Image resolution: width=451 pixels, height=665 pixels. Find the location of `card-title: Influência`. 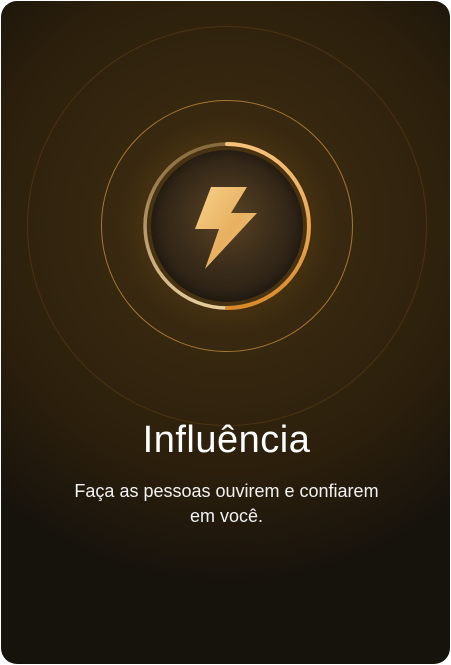

card-title: Influência is located at coordinates (226, 440).